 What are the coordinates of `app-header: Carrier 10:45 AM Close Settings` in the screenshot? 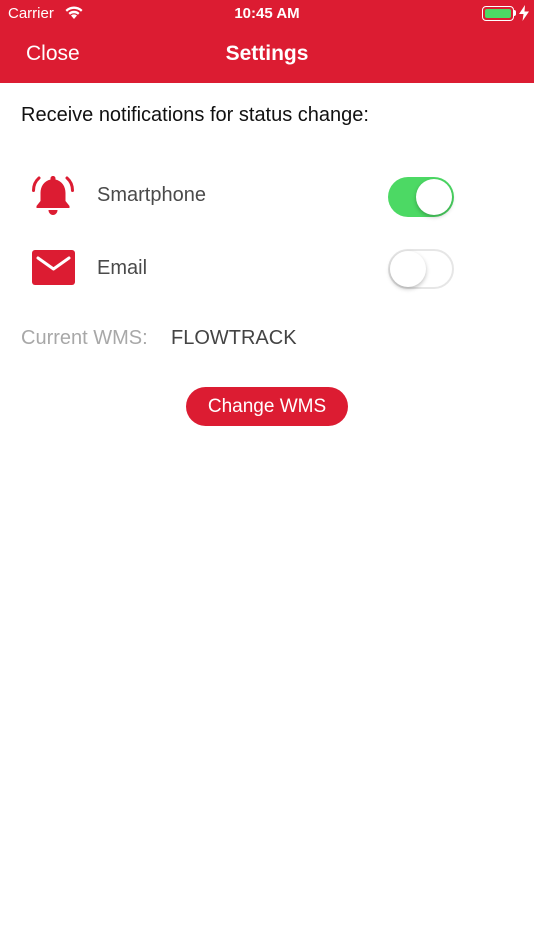 It's located at (267, 41).